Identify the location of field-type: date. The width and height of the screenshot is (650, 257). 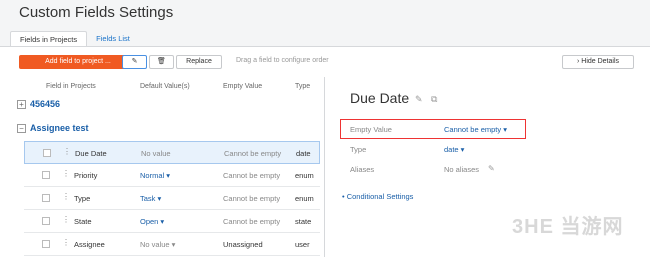
(303, 153).